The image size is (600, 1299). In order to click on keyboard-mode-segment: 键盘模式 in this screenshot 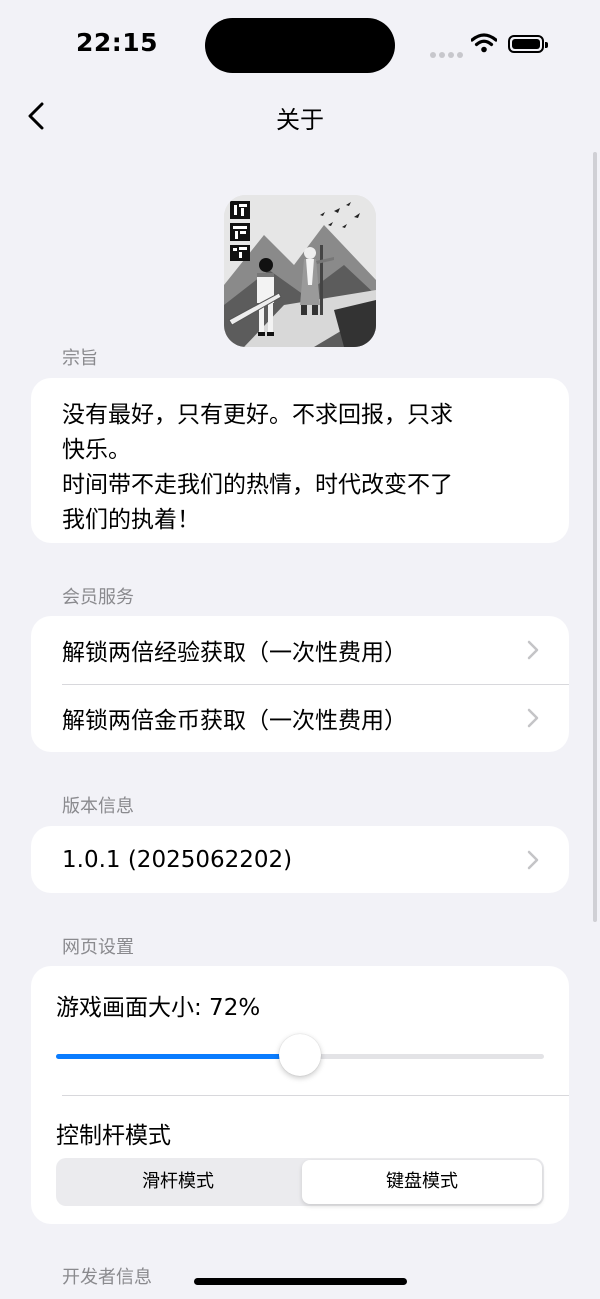, I will do `click(422, 1182)`.